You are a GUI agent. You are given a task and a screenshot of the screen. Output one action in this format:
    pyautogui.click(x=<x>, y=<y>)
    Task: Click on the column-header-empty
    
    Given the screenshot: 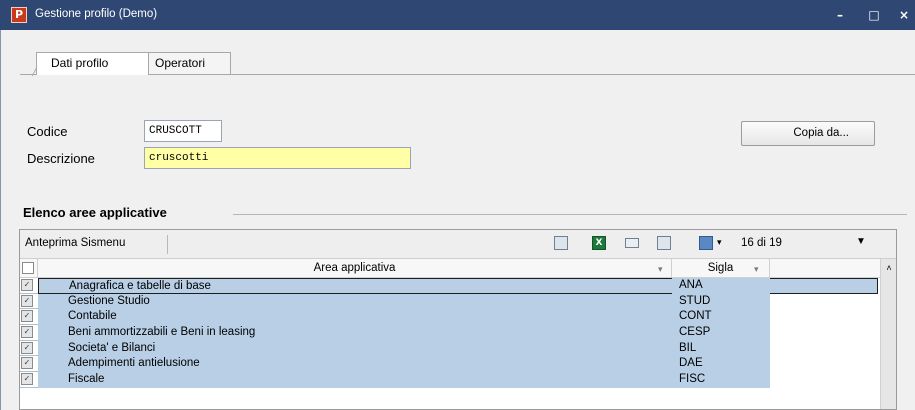 What is the action you would take?
    pyautogui.click(x=824, y=268)
    